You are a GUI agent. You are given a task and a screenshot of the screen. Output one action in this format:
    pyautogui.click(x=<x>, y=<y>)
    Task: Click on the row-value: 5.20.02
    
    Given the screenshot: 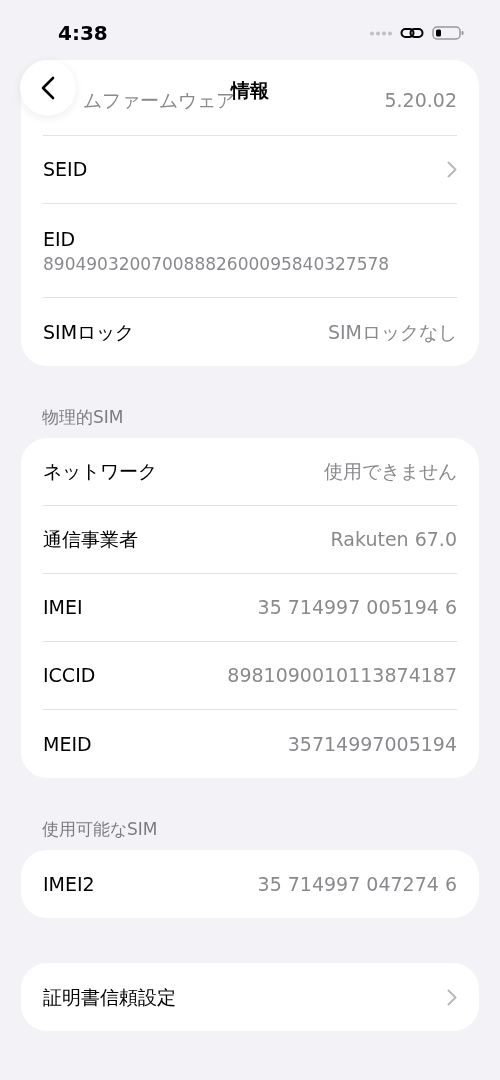 What is the action you would take?
    pyautogui.click(x=420, y=101)
    